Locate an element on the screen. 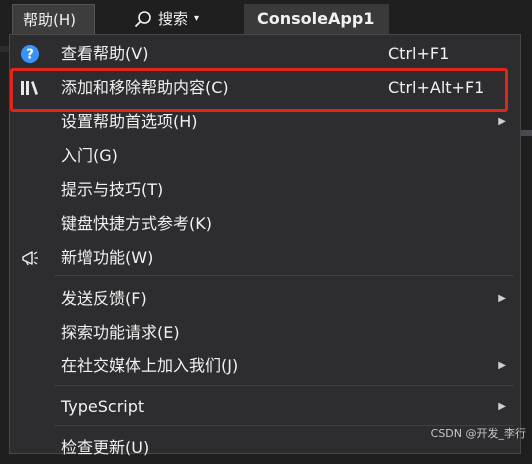 This screenshot has width=532, height=464. search-icon is located at coordinates (142, 19).